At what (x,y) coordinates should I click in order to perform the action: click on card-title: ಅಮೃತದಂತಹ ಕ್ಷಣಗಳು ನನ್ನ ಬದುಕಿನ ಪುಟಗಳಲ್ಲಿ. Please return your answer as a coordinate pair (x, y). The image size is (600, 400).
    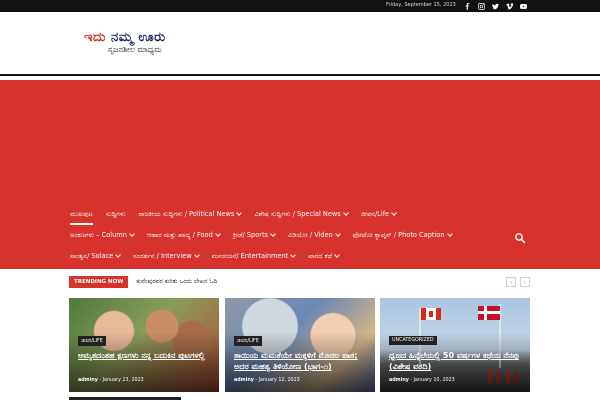
    Looking at the image, I should click on (145, 355).